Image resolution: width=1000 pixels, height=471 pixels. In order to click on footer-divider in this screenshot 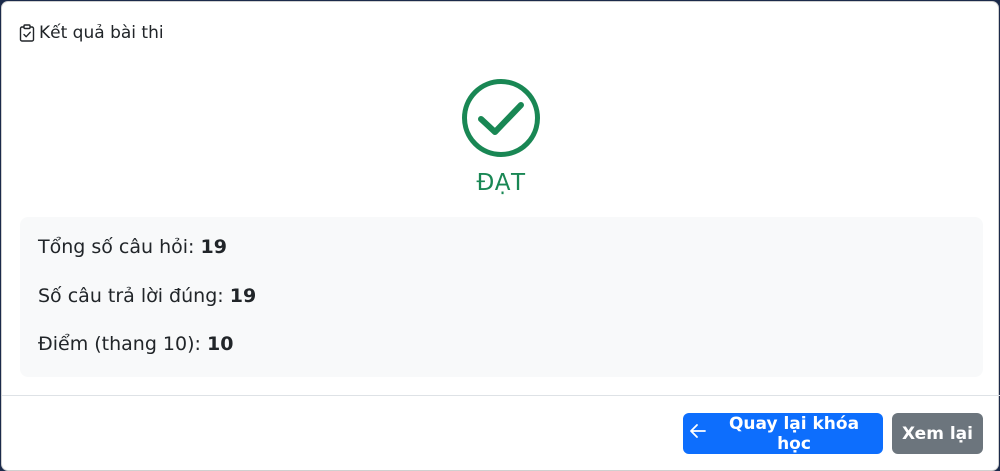, I will do `click(501, 395)`.